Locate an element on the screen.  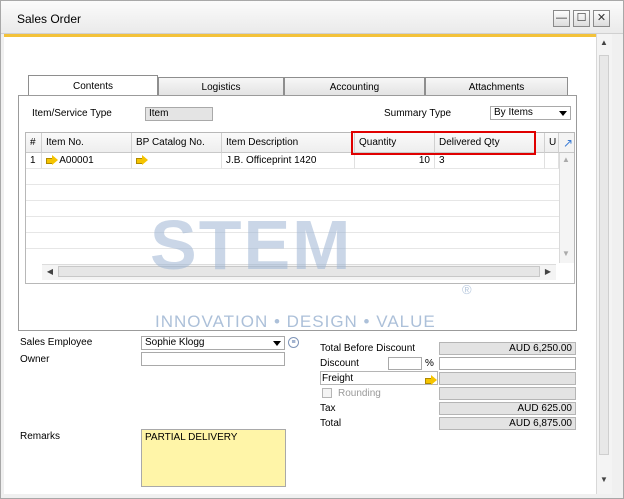
col-header-bp-catalog: BP Catalog No. is located at coordinates (177, 143).